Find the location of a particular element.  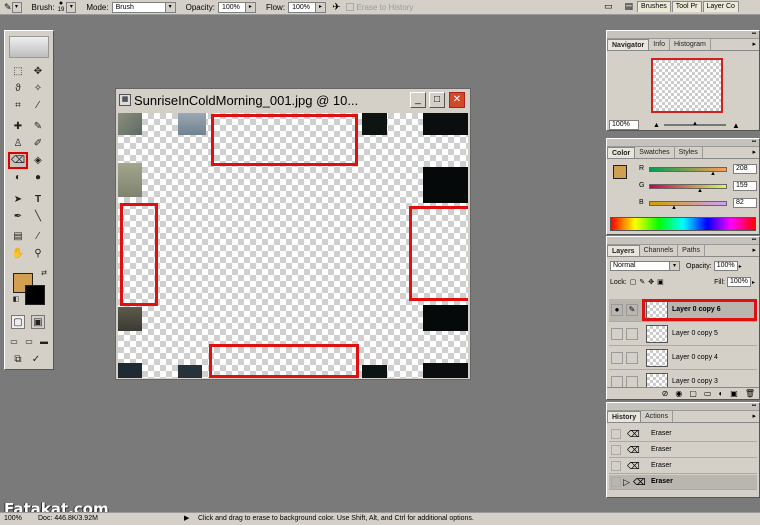

tab-paths: Paths is located at coordinates (692, 250).